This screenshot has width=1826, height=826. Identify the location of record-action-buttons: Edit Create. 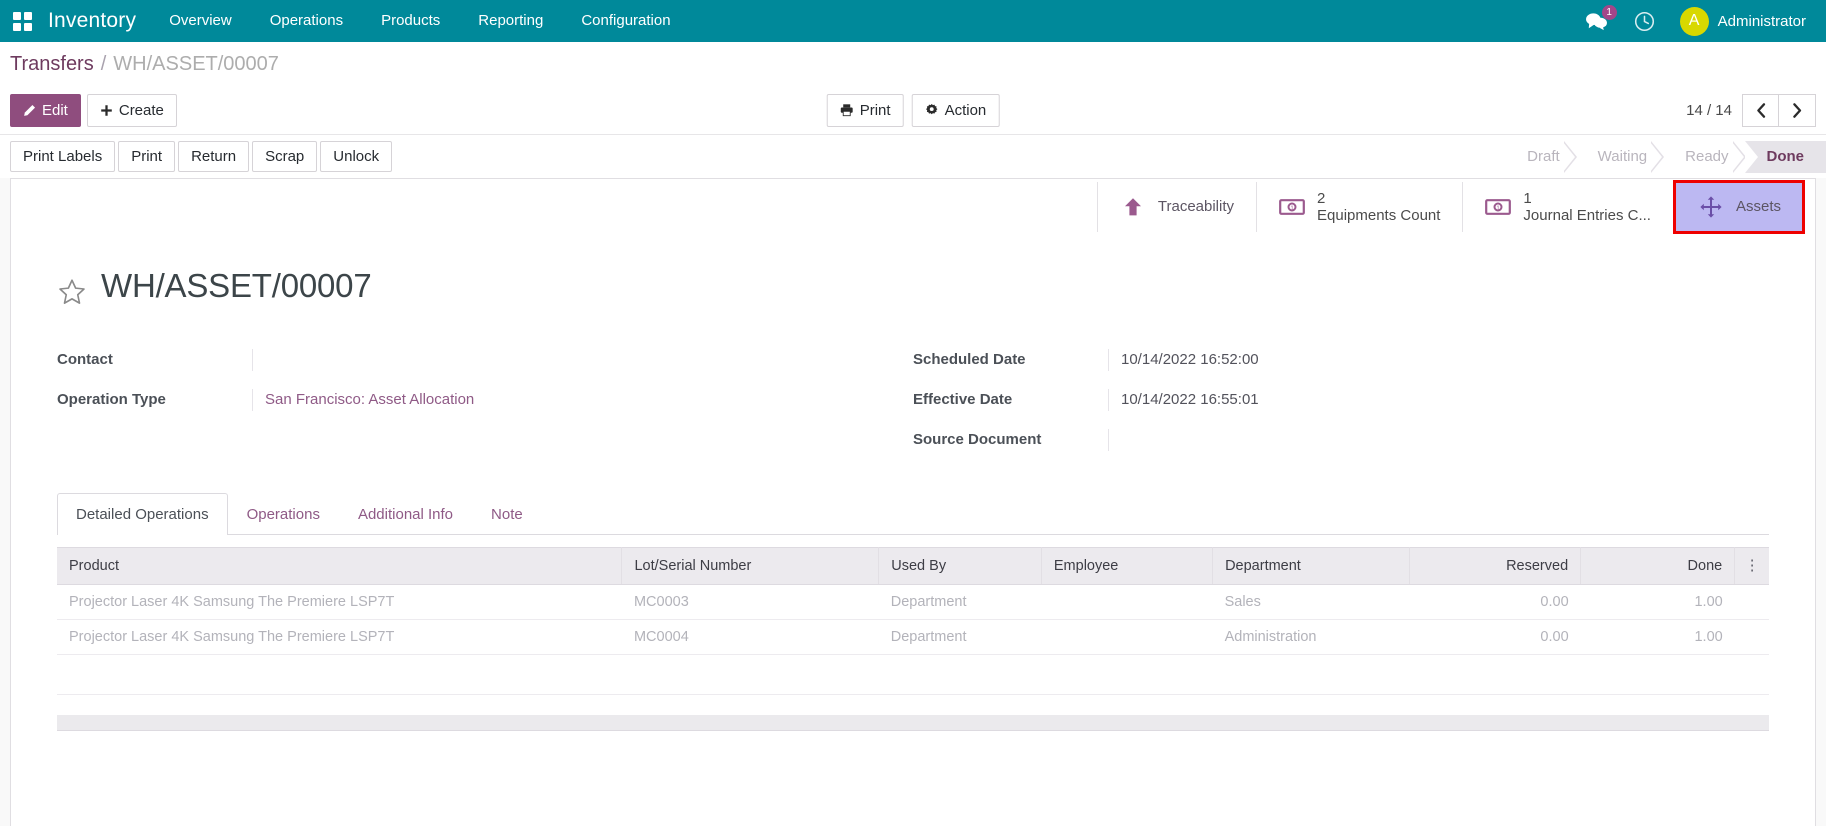
(93, 110).